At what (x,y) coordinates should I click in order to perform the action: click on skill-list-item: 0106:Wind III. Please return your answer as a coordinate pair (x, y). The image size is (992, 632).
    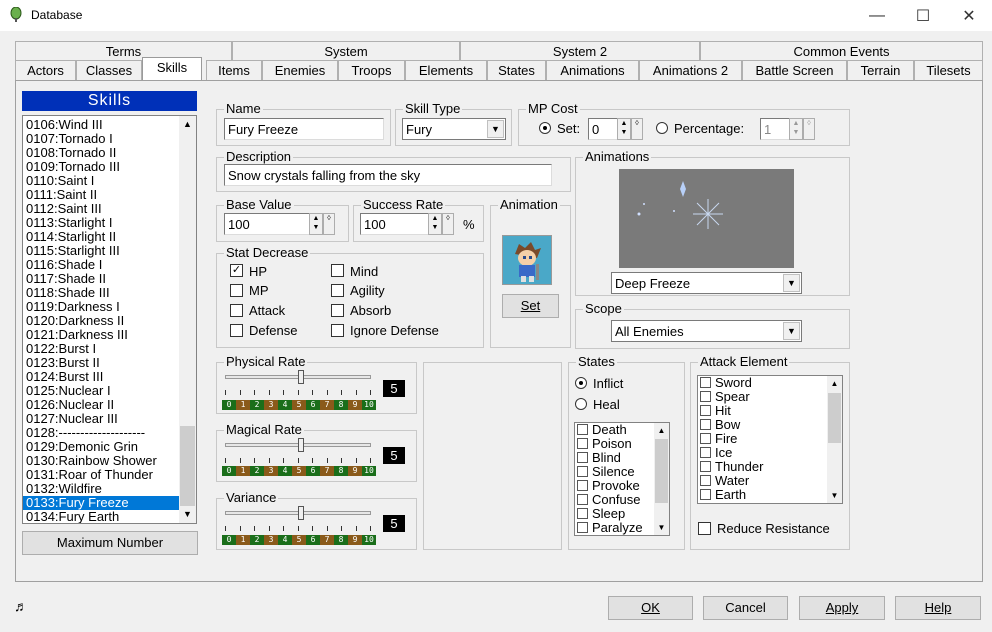
    Looking at the image, I should click on (109, 125).